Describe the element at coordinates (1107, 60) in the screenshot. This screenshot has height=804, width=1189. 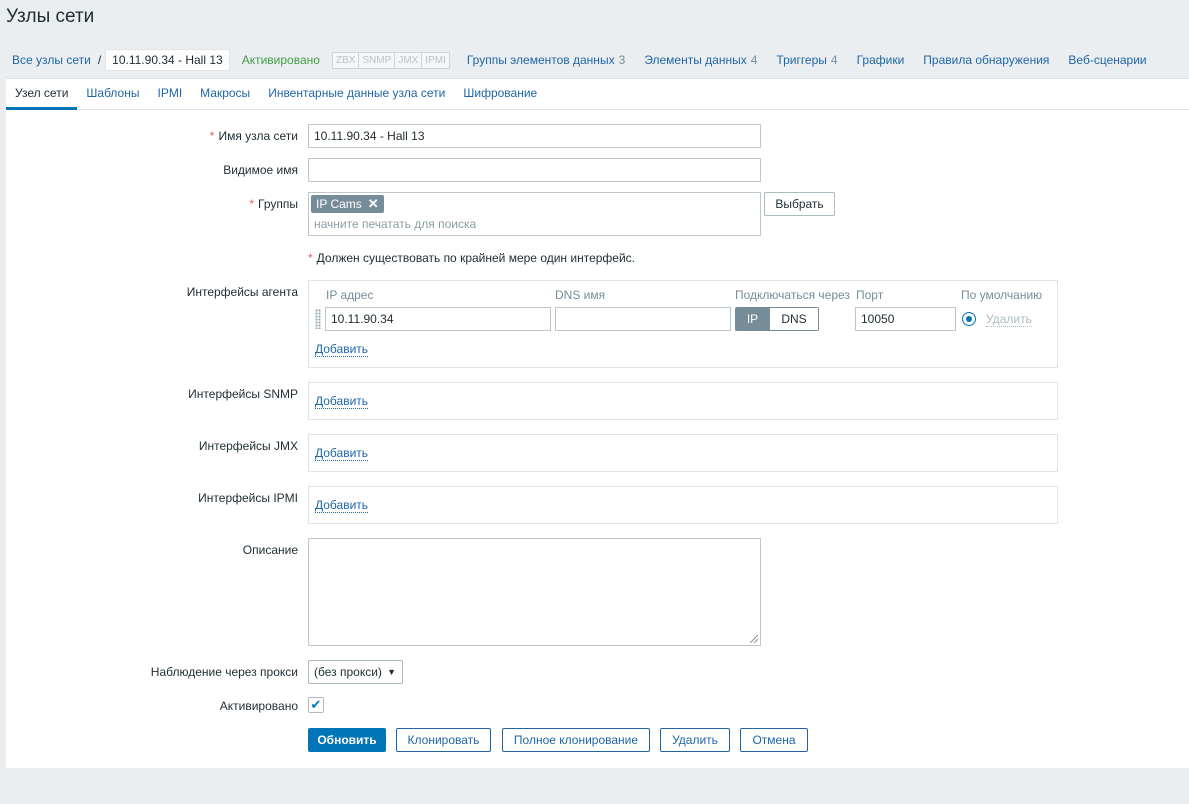
I see `nav-web-scenarios: Веб-сценарии` at that location.